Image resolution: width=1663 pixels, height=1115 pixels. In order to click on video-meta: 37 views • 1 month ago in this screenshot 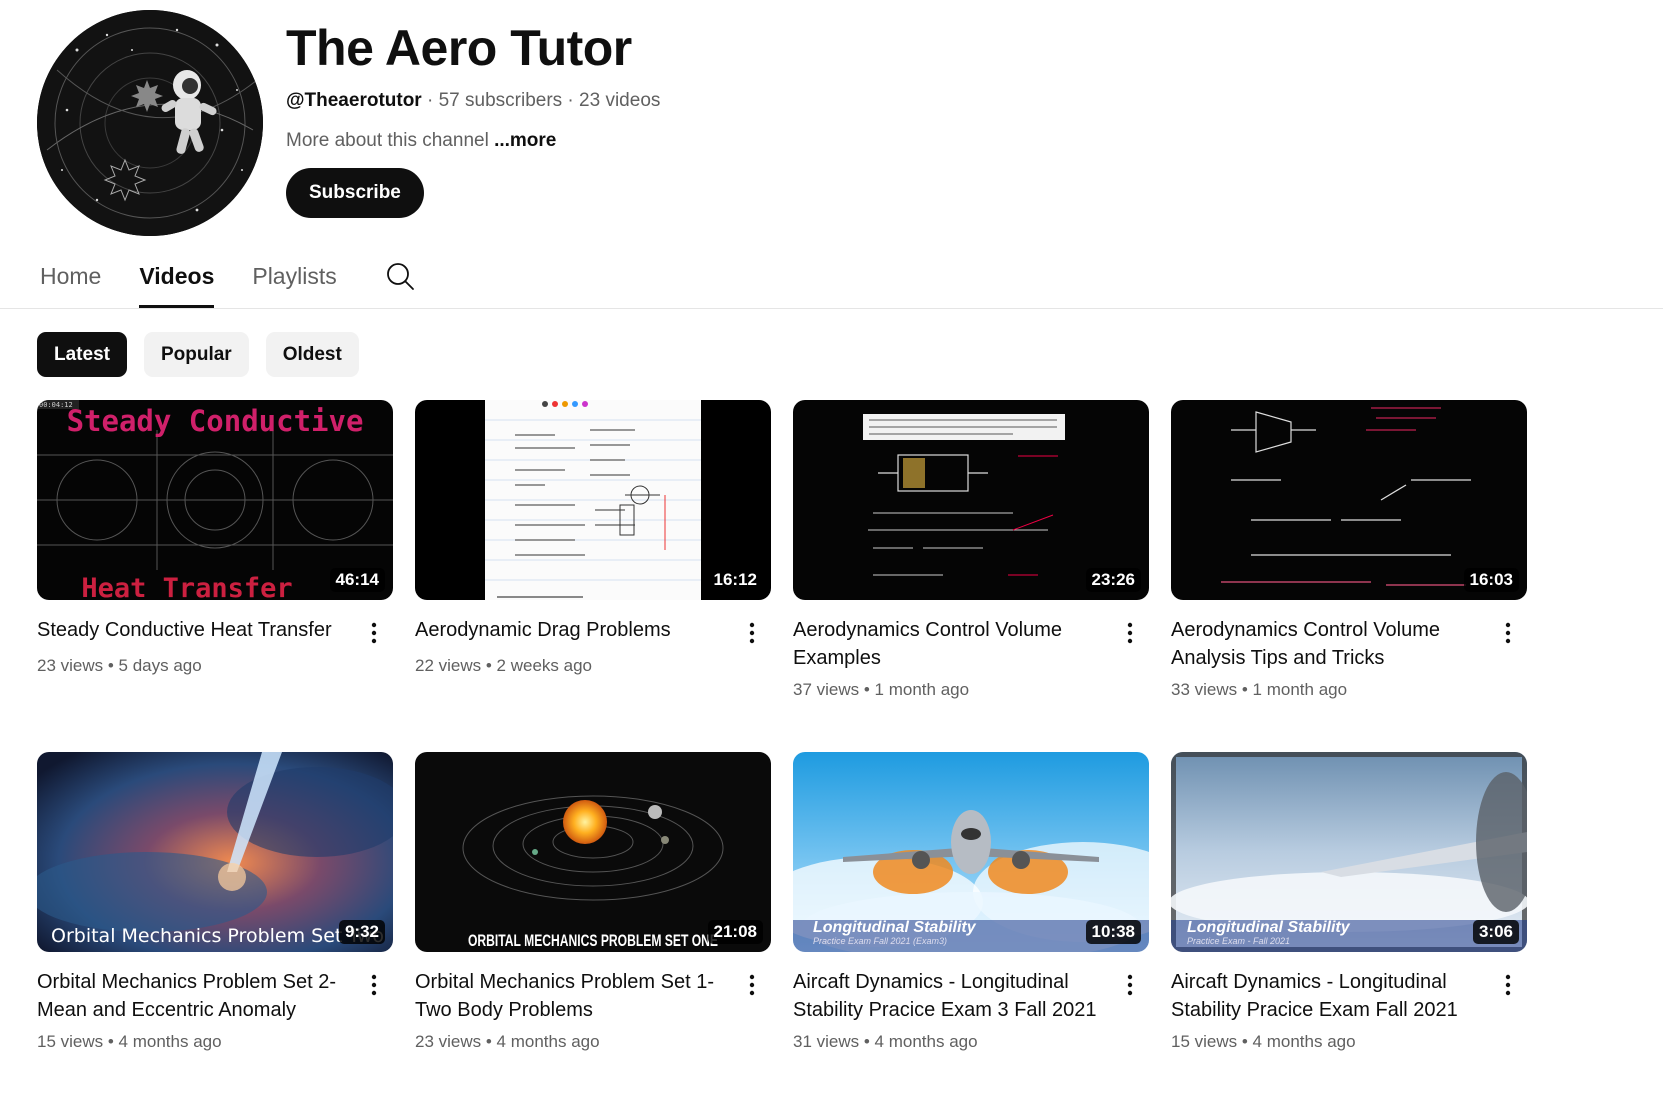, I will do `click(971, 690)`.